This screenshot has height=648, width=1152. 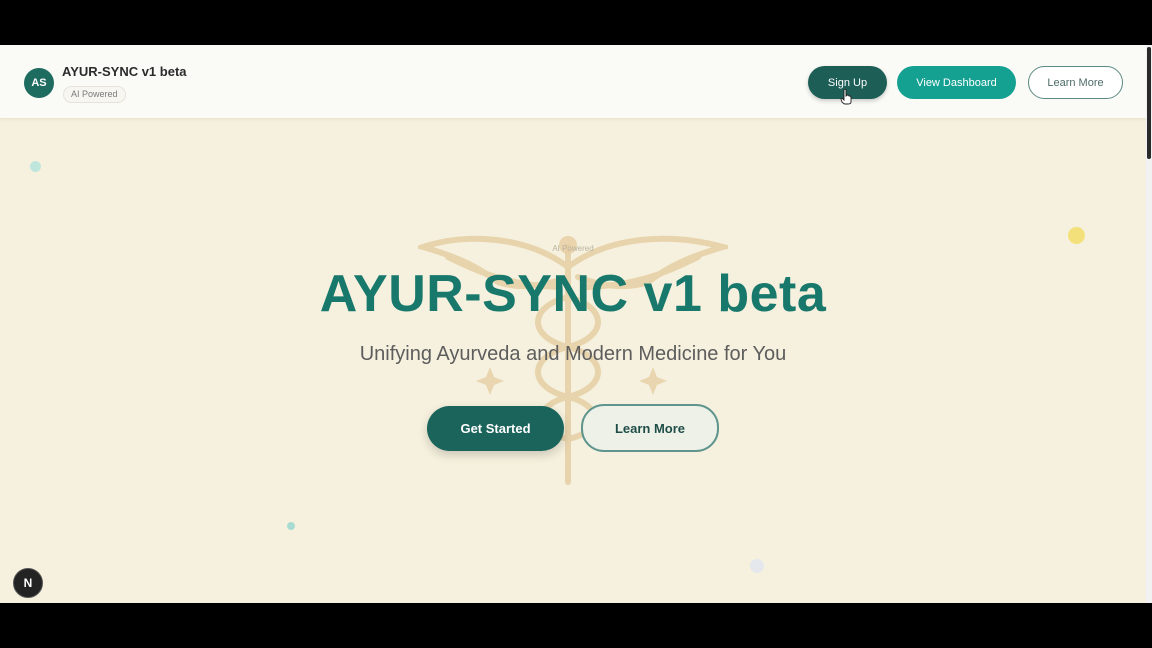 I want to click on scrollbar-thumb, so click(x=1149, y=103).